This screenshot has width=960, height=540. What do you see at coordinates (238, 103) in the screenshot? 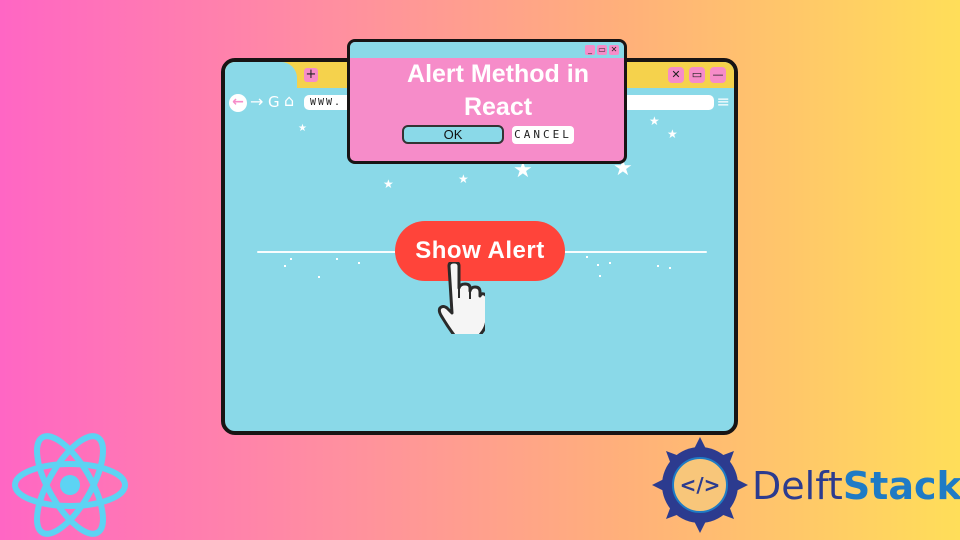
I see `back-arrow-icon: ←` at bounding box center [238, 103].